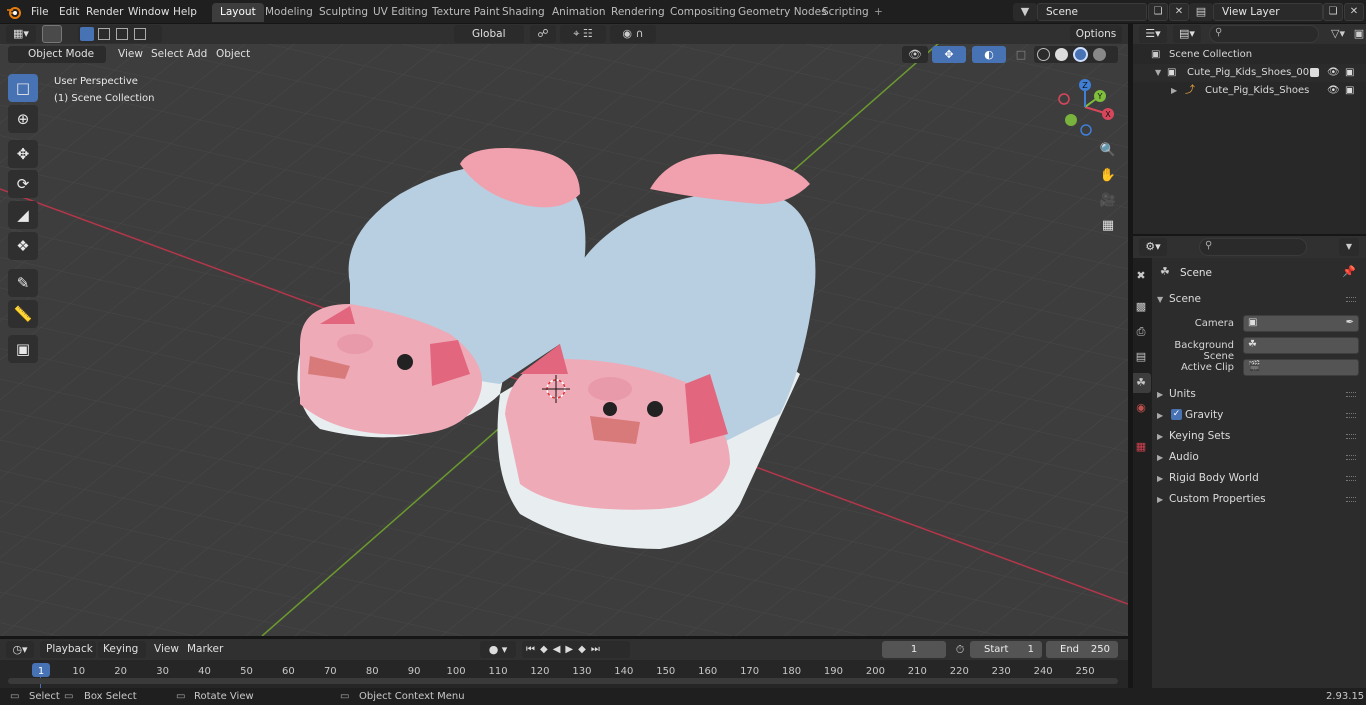 Image resolution: width=1366 pixels, height=705 pixels. Describe the element at coordinates (533, 649) in the screenshot. I see `jump-start-icon: ⏮` at that location.